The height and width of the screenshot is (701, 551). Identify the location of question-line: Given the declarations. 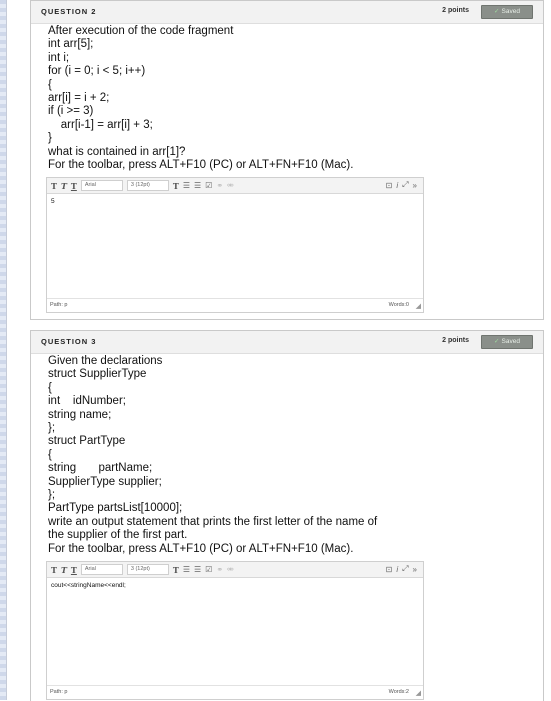
(105, 361).